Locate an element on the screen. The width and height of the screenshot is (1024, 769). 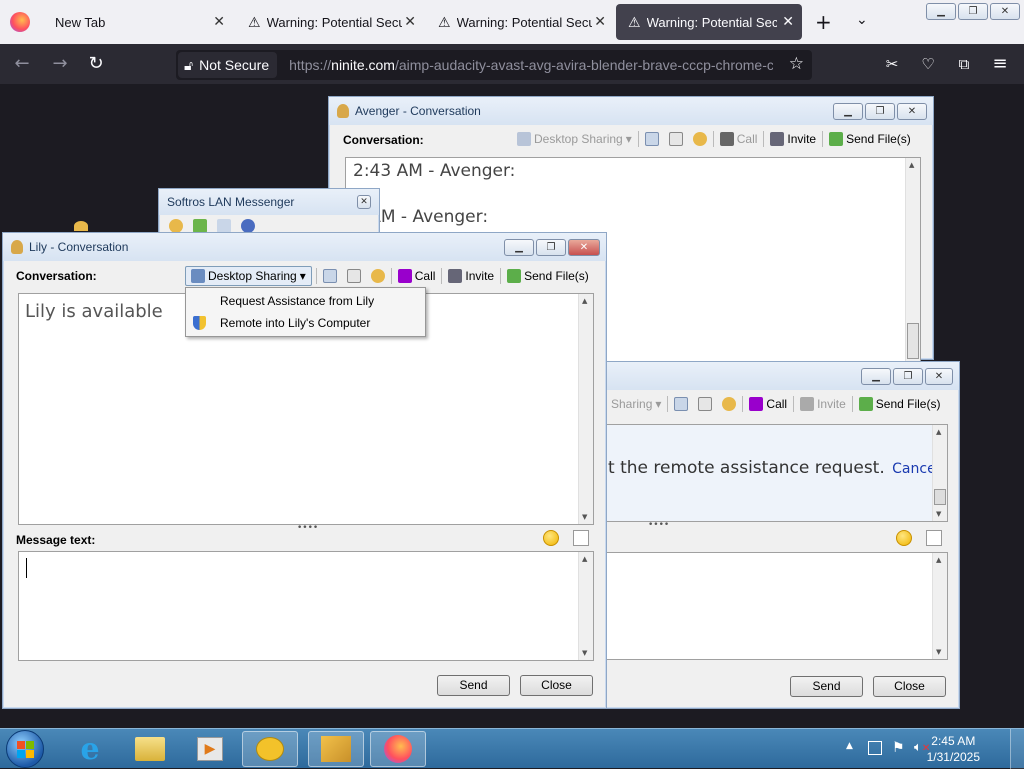
start-button is located at coordinates (25, 749).